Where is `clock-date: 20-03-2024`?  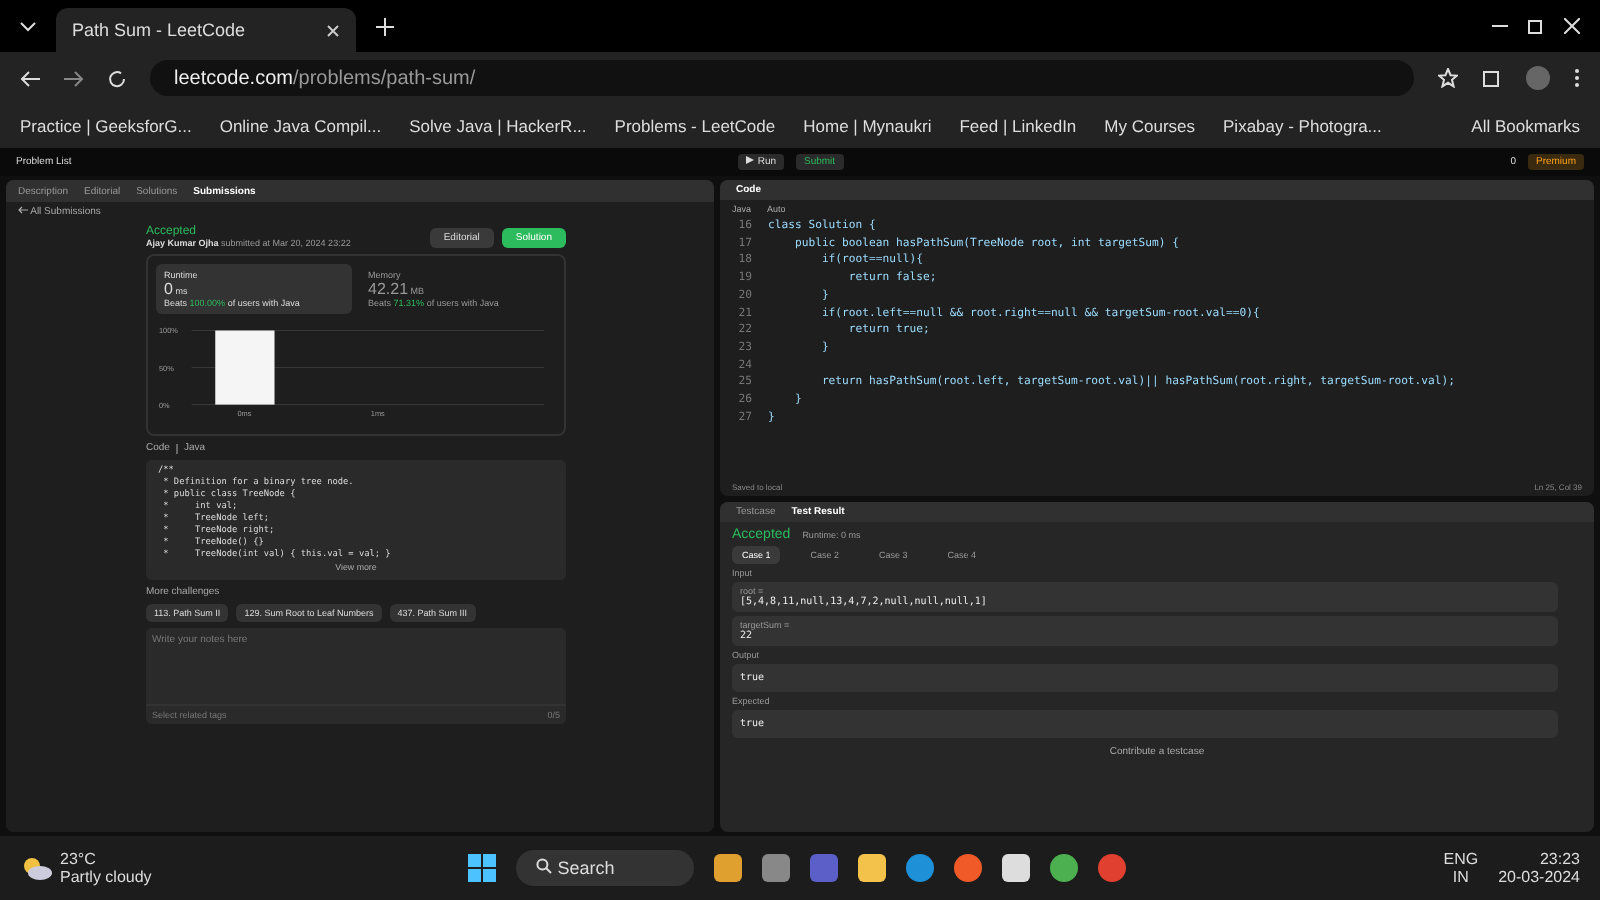
clock-date: 20-03-2024 is located at coordinates (1539, 877).